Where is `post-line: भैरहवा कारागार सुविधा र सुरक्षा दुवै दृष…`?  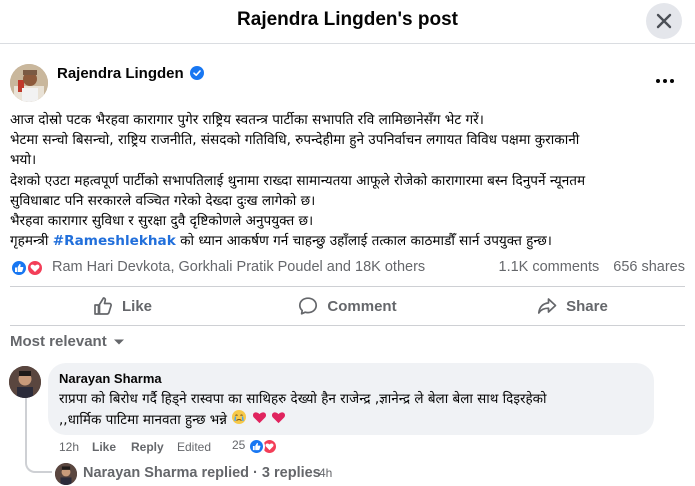 post-line: भैरहवा कारागार सुविधा र सुरक्षा दुवै दृष… is located at coordinates (162, 221).